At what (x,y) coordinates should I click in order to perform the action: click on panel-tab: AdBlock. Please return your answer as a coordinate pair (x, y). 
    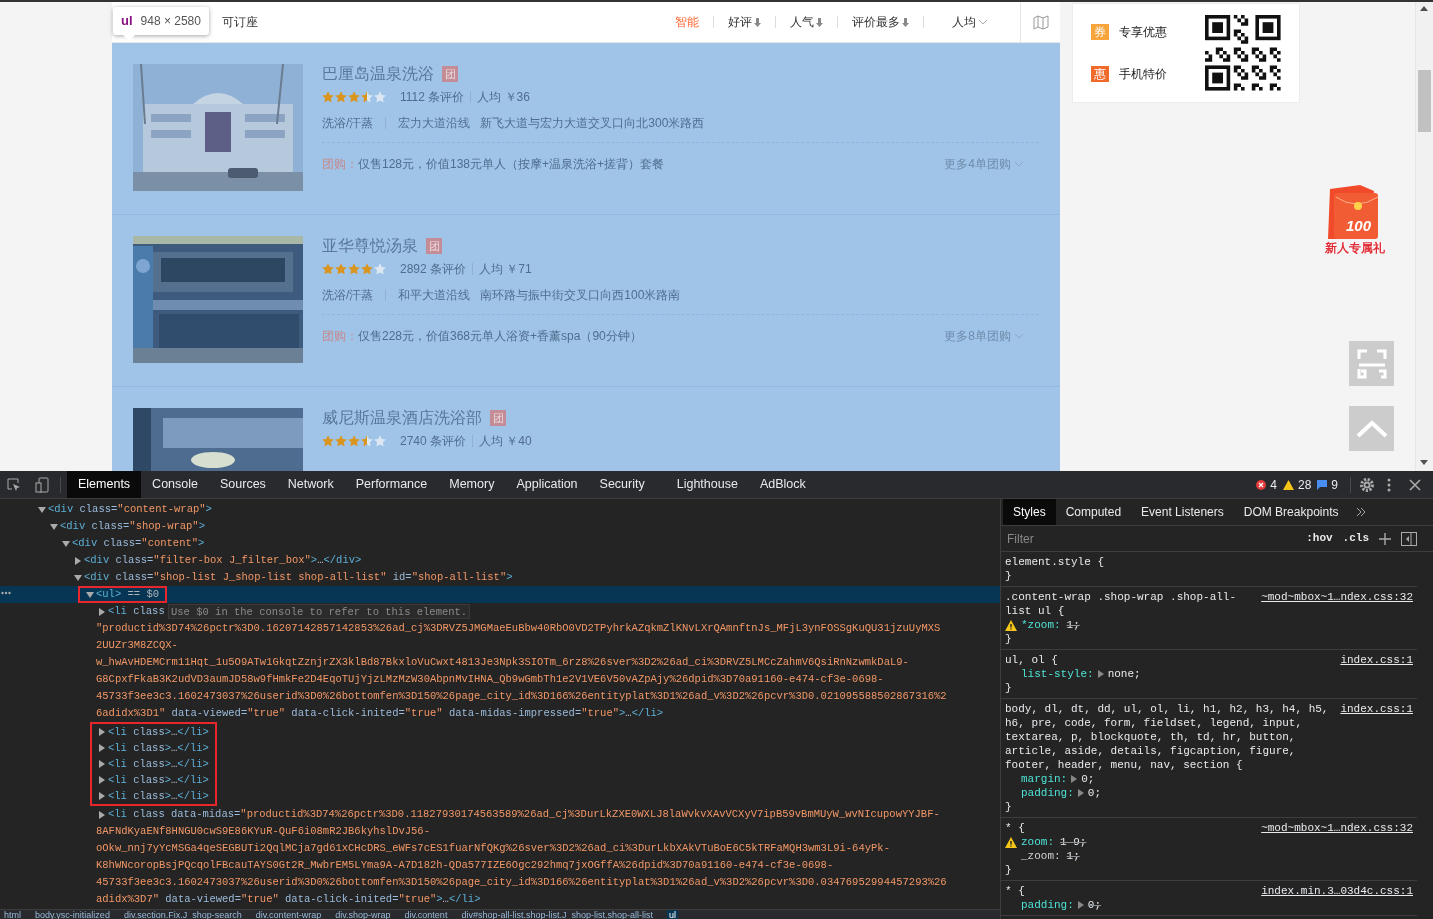
    Looking at the image, I should click on (782, 484).